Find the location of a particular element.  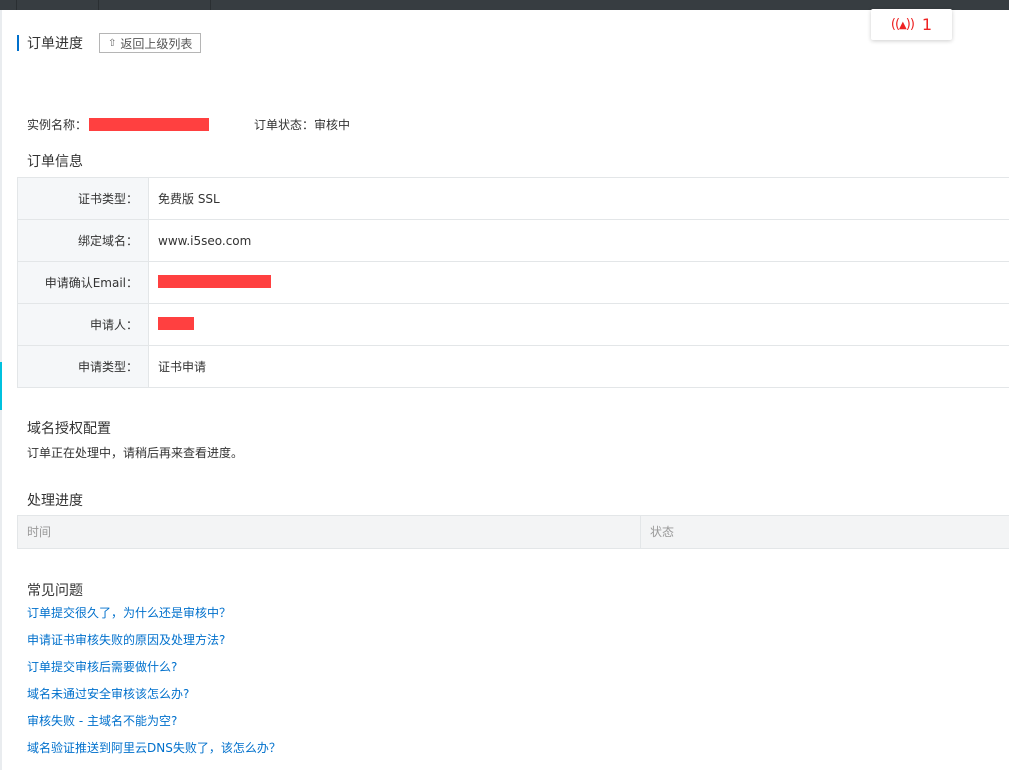

faq-link: 域名验证推送到阿里云DNS失败了，该怎么办？ is located at coordinates (154, 748).